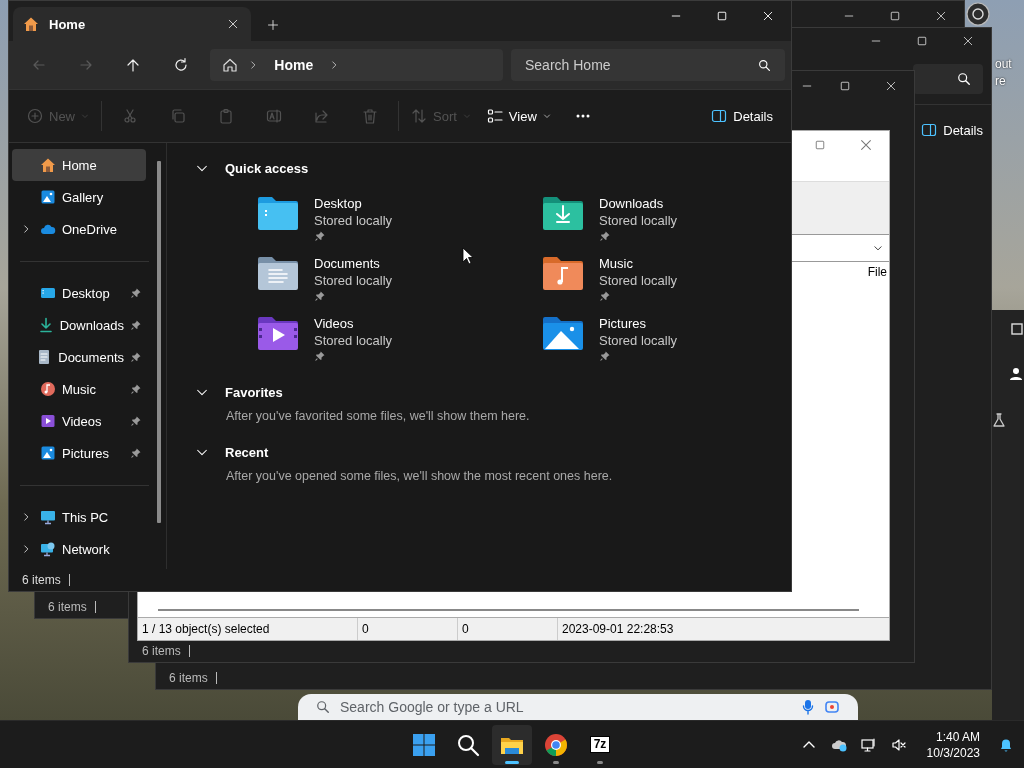  I want to click on cursor-icon, so click(468, 256).